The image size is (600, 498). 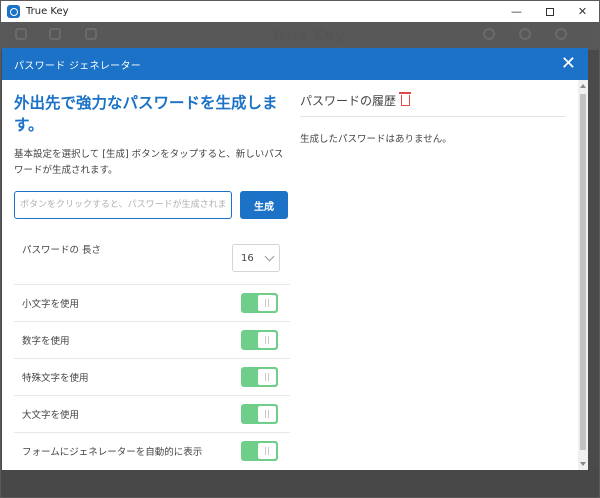 I want to click on close-window-button: ✕, so click(x=582, y=11).